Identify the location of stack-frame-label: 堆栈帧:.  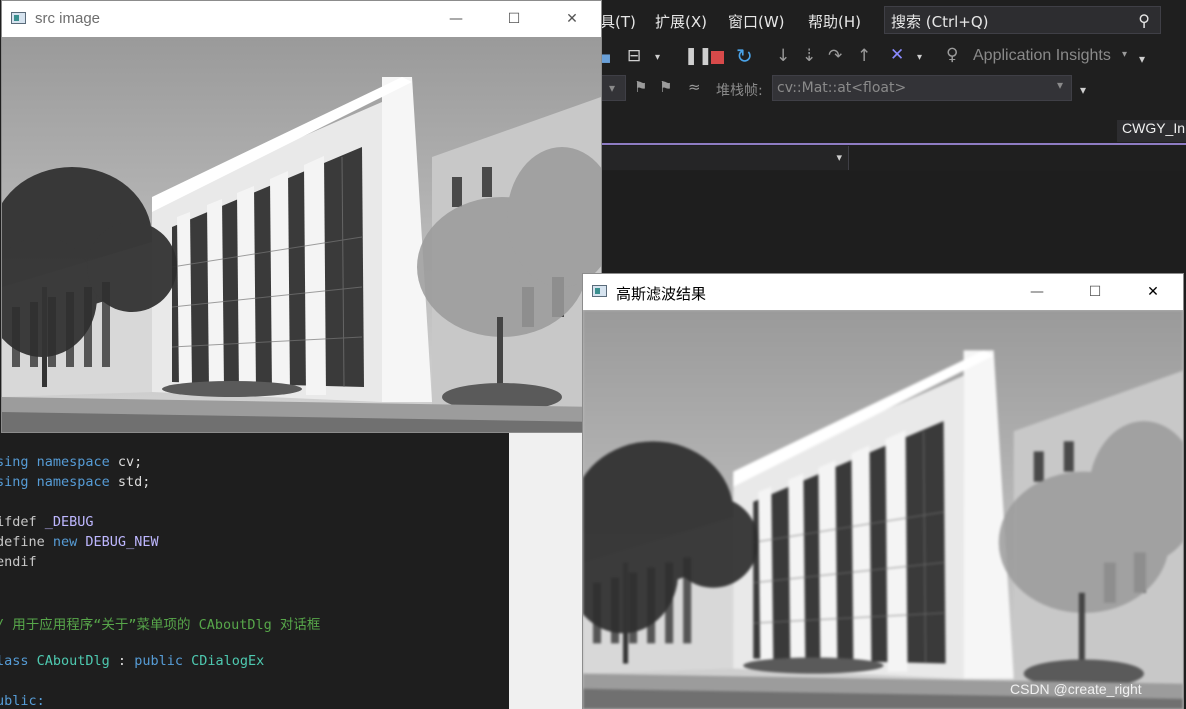
(739, 91).